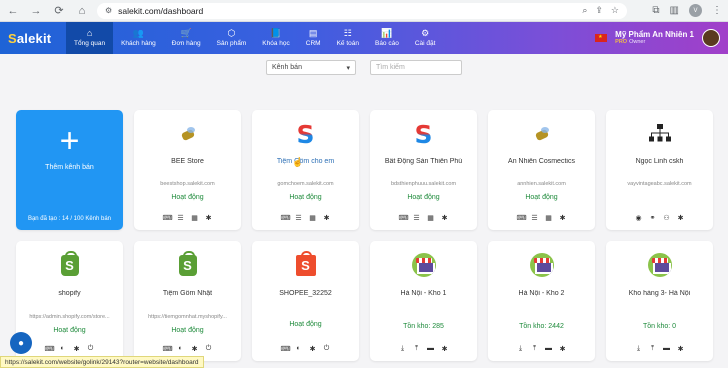 The image size is (728, 368). What do you see at coordinates (346, 11) in the screenshot?
I see `url-text: salekit.com/dashboard` at bounding box center [346, 11].